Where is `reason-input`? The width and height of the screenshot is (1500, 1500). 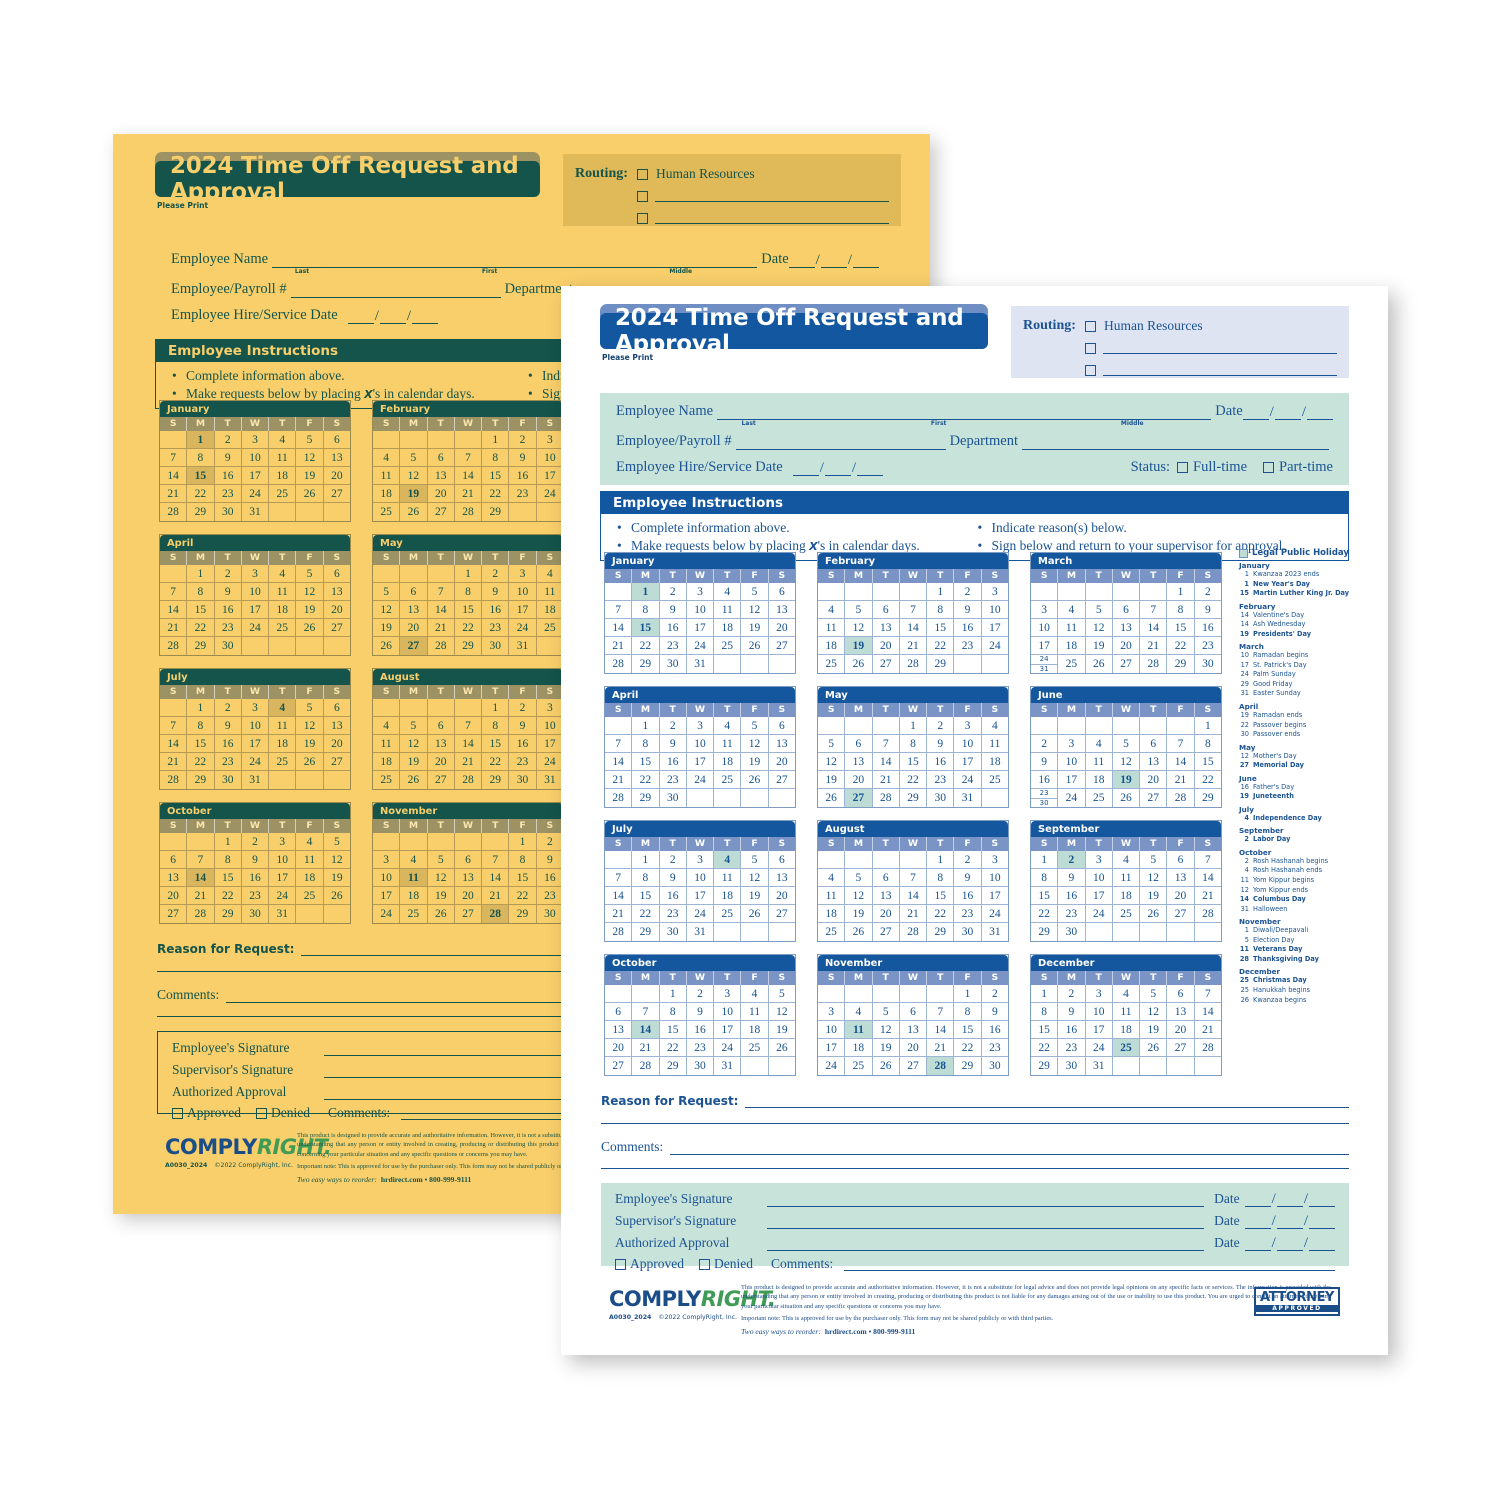 reason-input is located at coordinates (1047, 1101).